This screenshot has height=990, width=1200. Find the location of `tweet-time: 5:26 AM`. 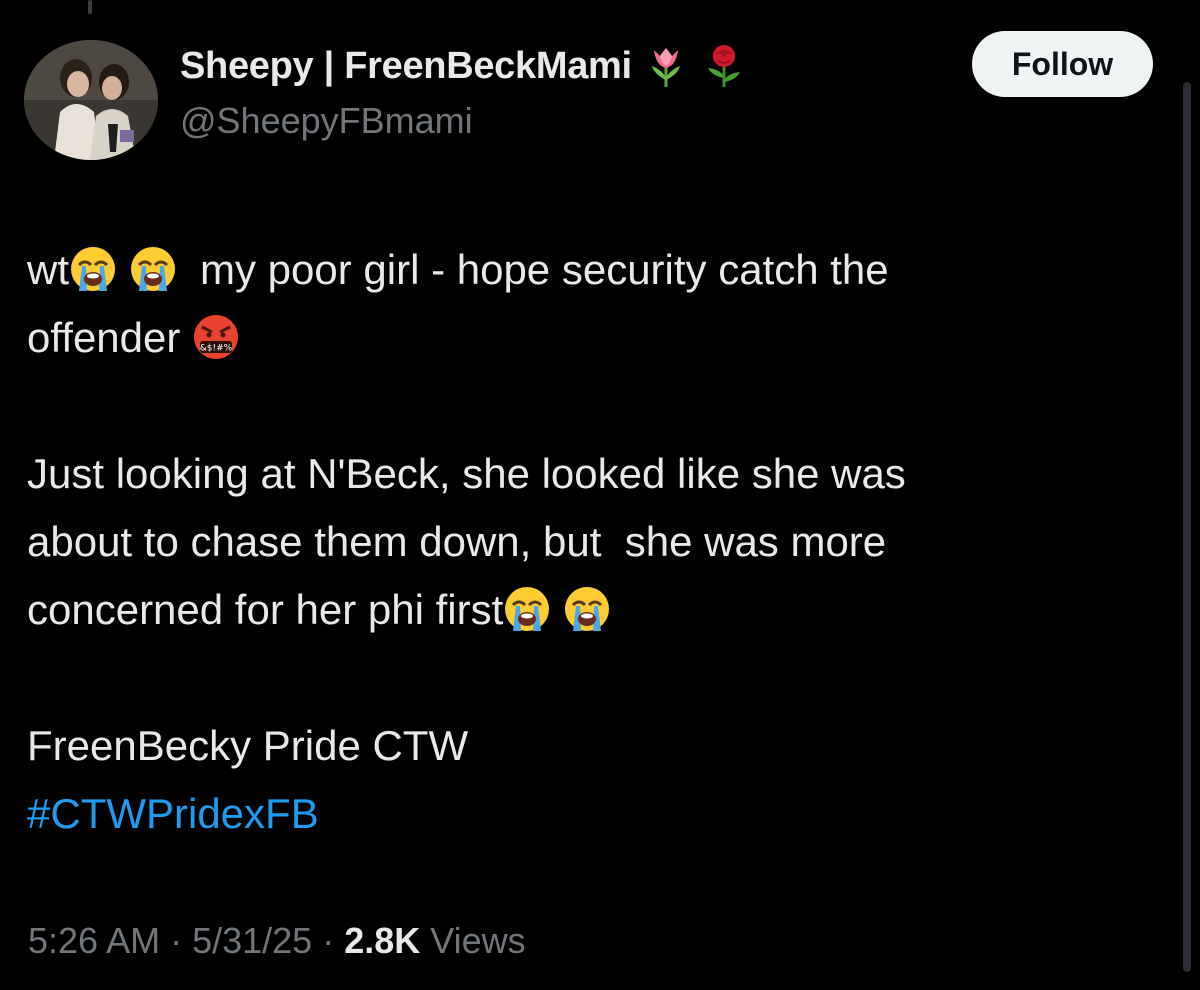

tweet-time: 5:26 AM is located at coordinates (94, 940).